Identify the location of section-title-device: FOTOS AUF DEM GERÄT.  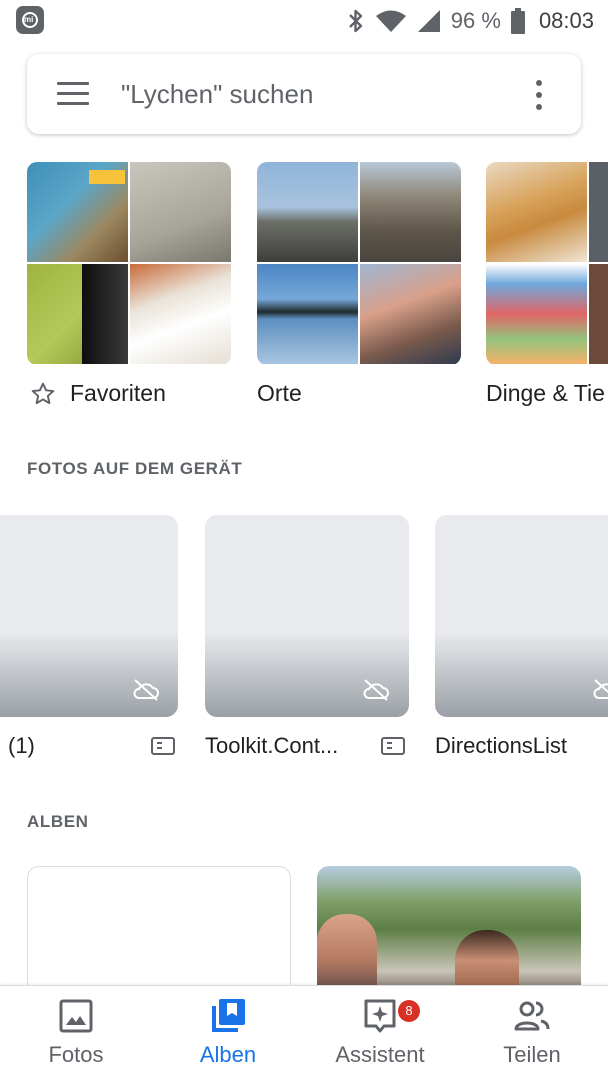
(135, 468).